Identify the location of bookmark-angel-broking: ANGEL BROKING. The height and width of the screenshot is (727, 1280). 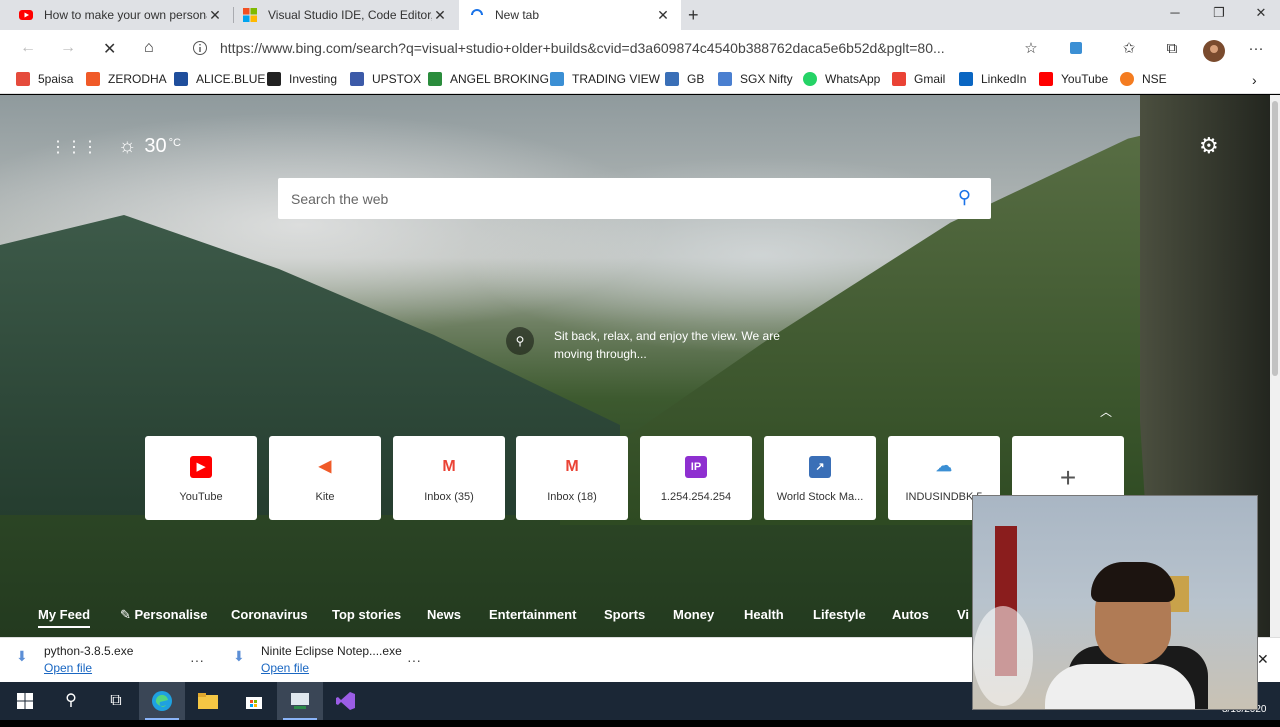
(488, 79).